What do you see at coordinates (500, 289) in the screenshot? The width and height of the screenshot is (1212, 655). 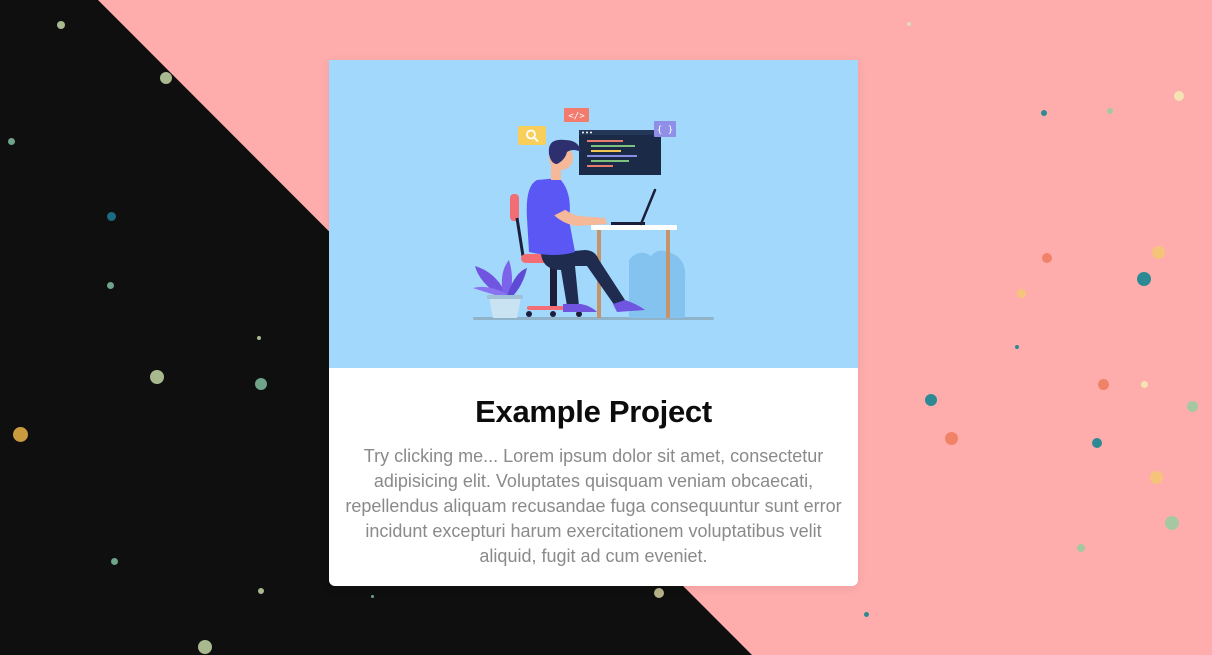 I see `plant-icon` at bounding box center [500, 289].